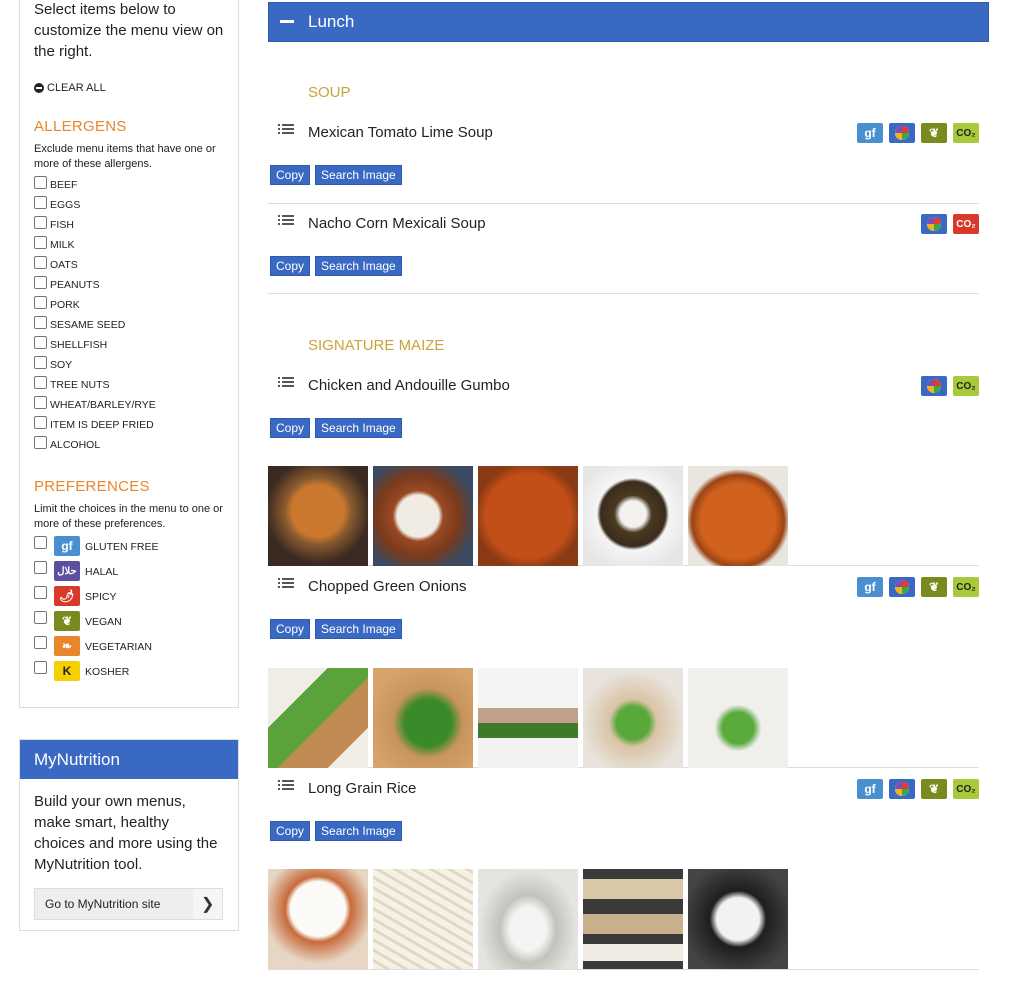 The width and height of the screenshot is (1035, 995). Describe the element at coordinates (409, 385) in the screenshot. I see `item-name: Chicken and Andouille Gumbo` at that location.